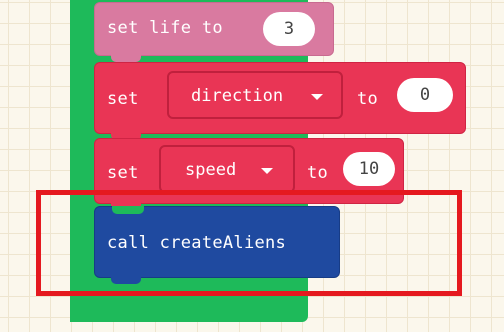  Describe the element at coordinates (211, 170) in the screenshot. I see `speed-variable-label: speed` at that location.